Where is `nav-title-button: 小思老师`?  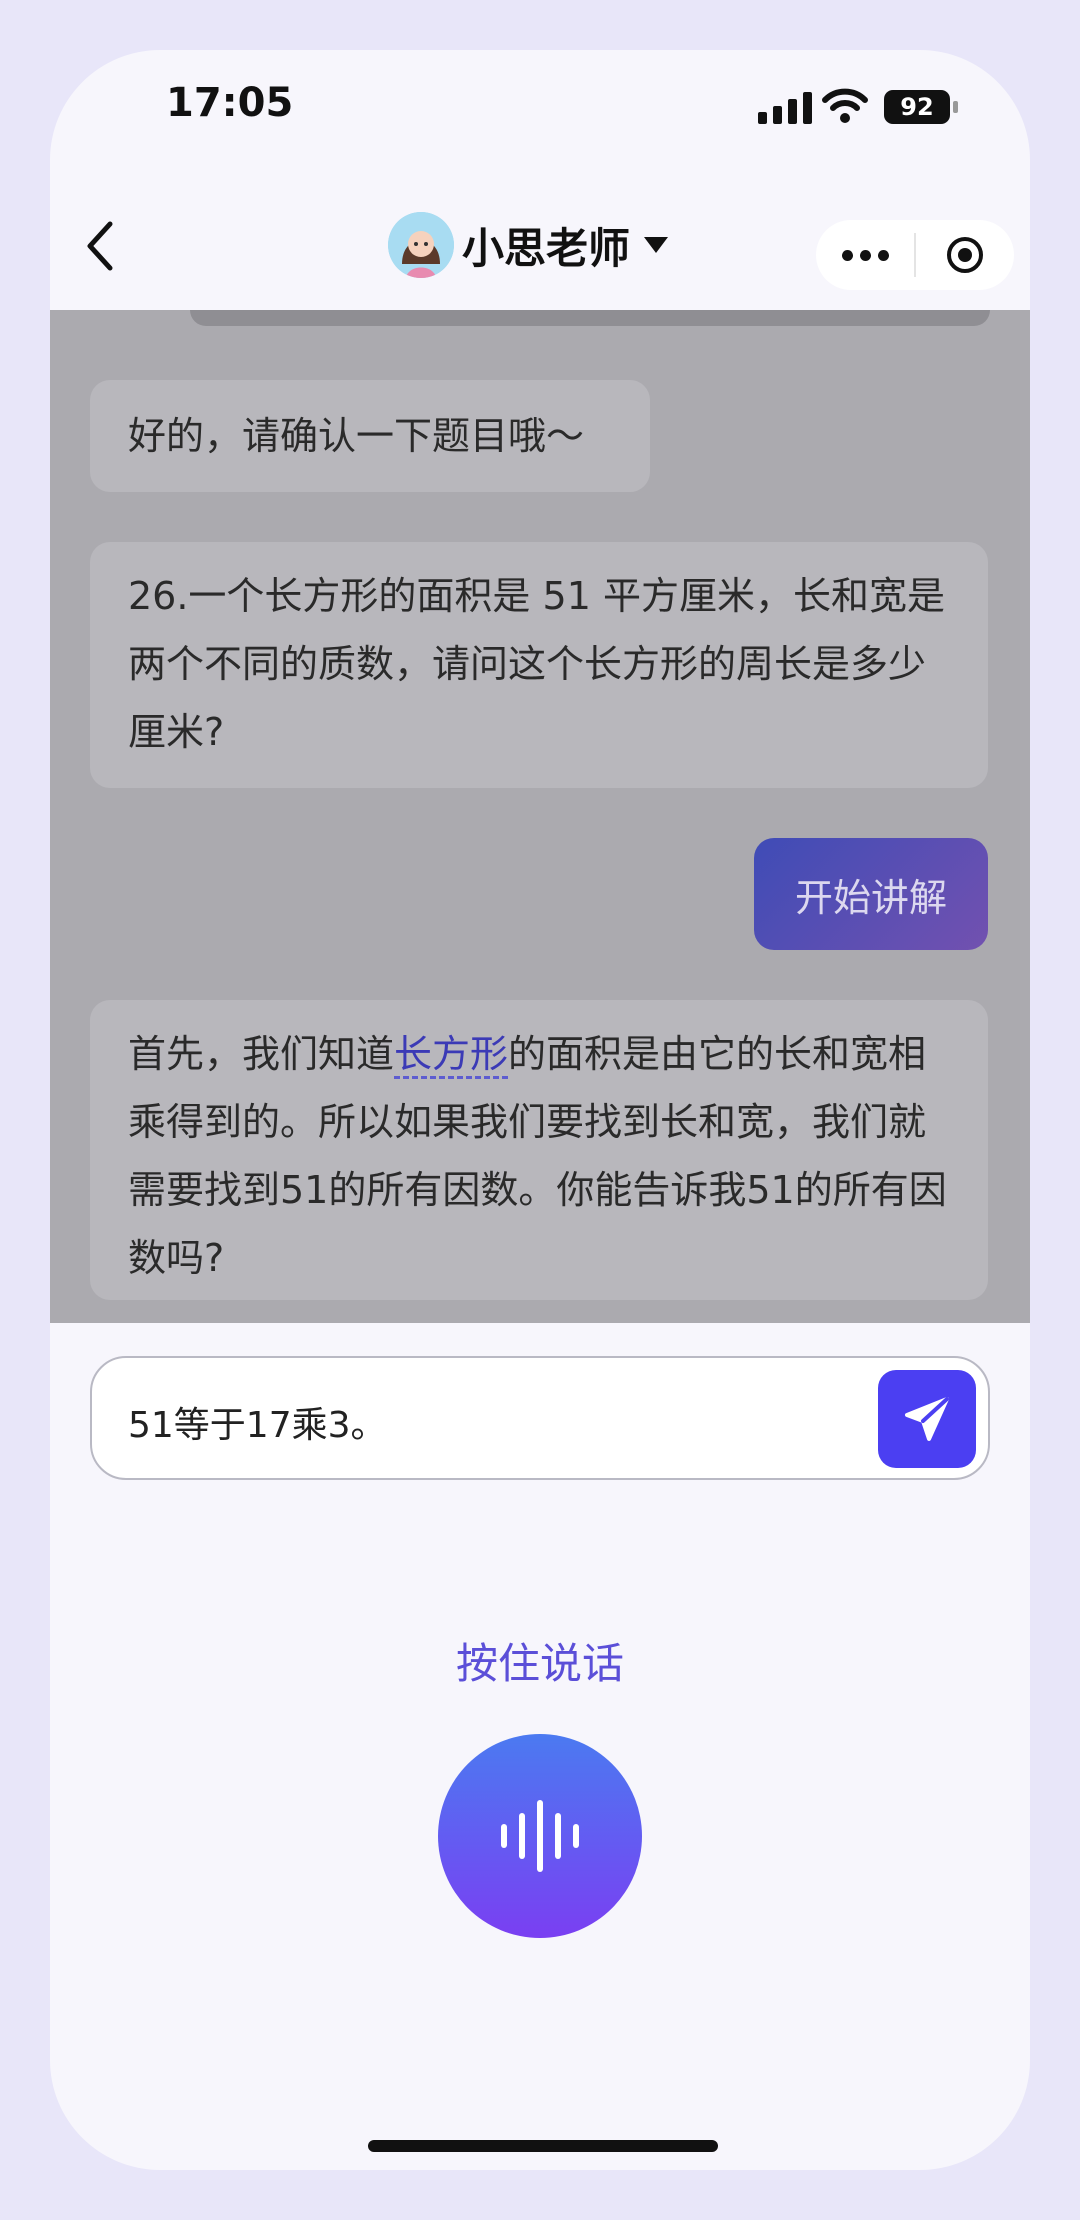 nav-title-button: 小思老师 is located at coordinates (528, 245).